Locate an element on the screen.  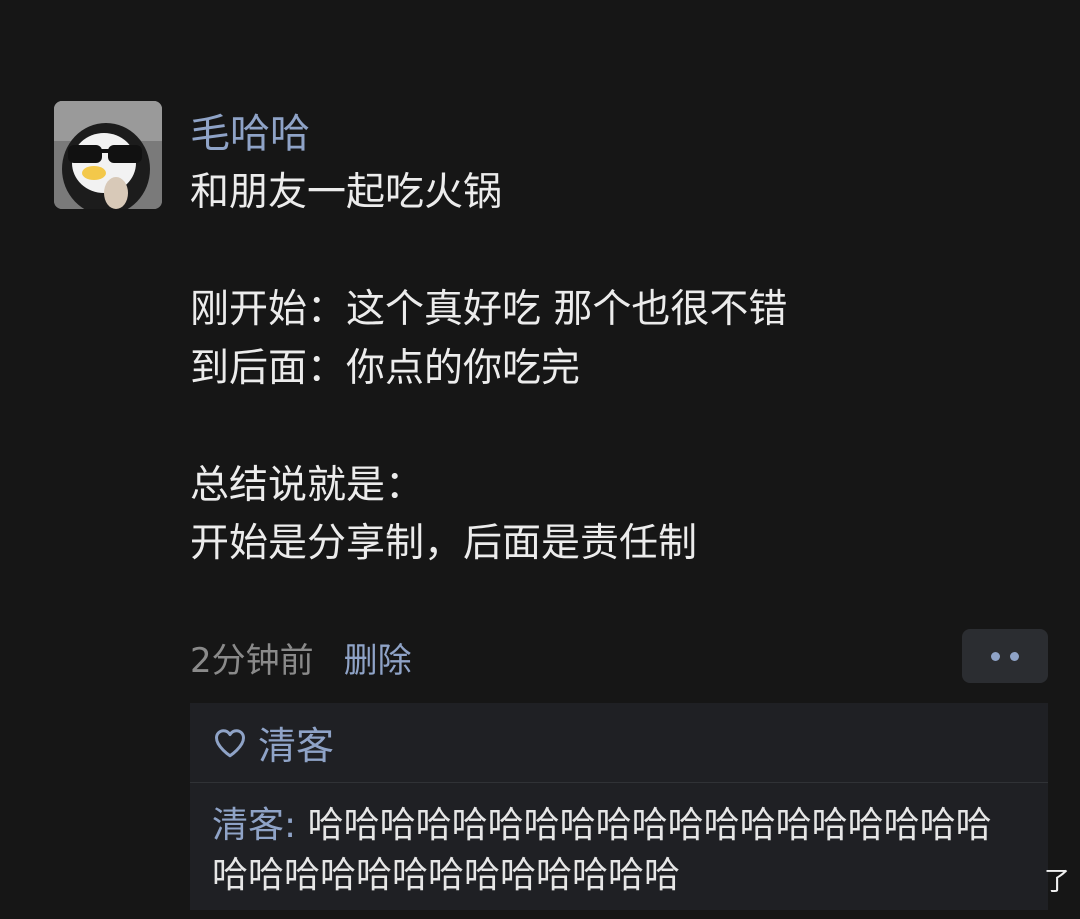
heart-icon is located at coordinates (230, 742).